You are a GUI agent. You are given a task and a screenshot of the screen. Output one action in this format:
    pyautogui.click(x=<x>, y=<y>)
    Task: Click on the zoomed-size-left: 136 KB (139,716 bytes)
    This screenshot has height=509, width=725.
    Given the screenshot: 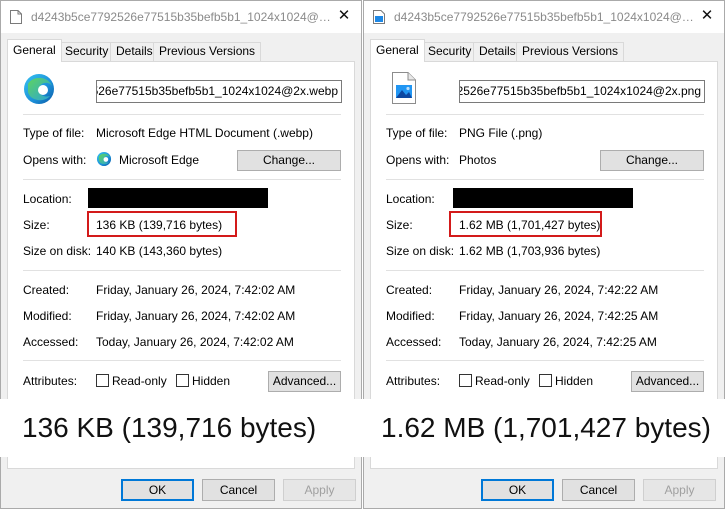 What is the action you would take?
    pyautogui.click(x=169, y=427)
    